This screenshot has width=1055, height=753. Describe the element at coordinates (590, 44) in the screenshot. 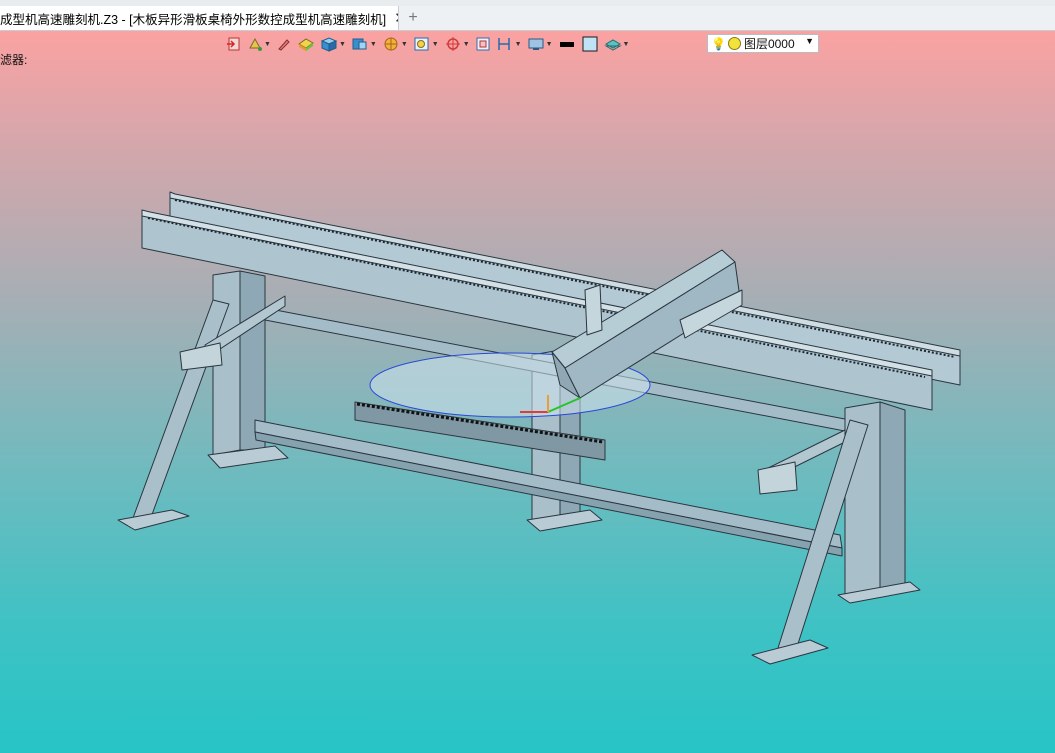

I see `light-blue-color-swatch` at that location.